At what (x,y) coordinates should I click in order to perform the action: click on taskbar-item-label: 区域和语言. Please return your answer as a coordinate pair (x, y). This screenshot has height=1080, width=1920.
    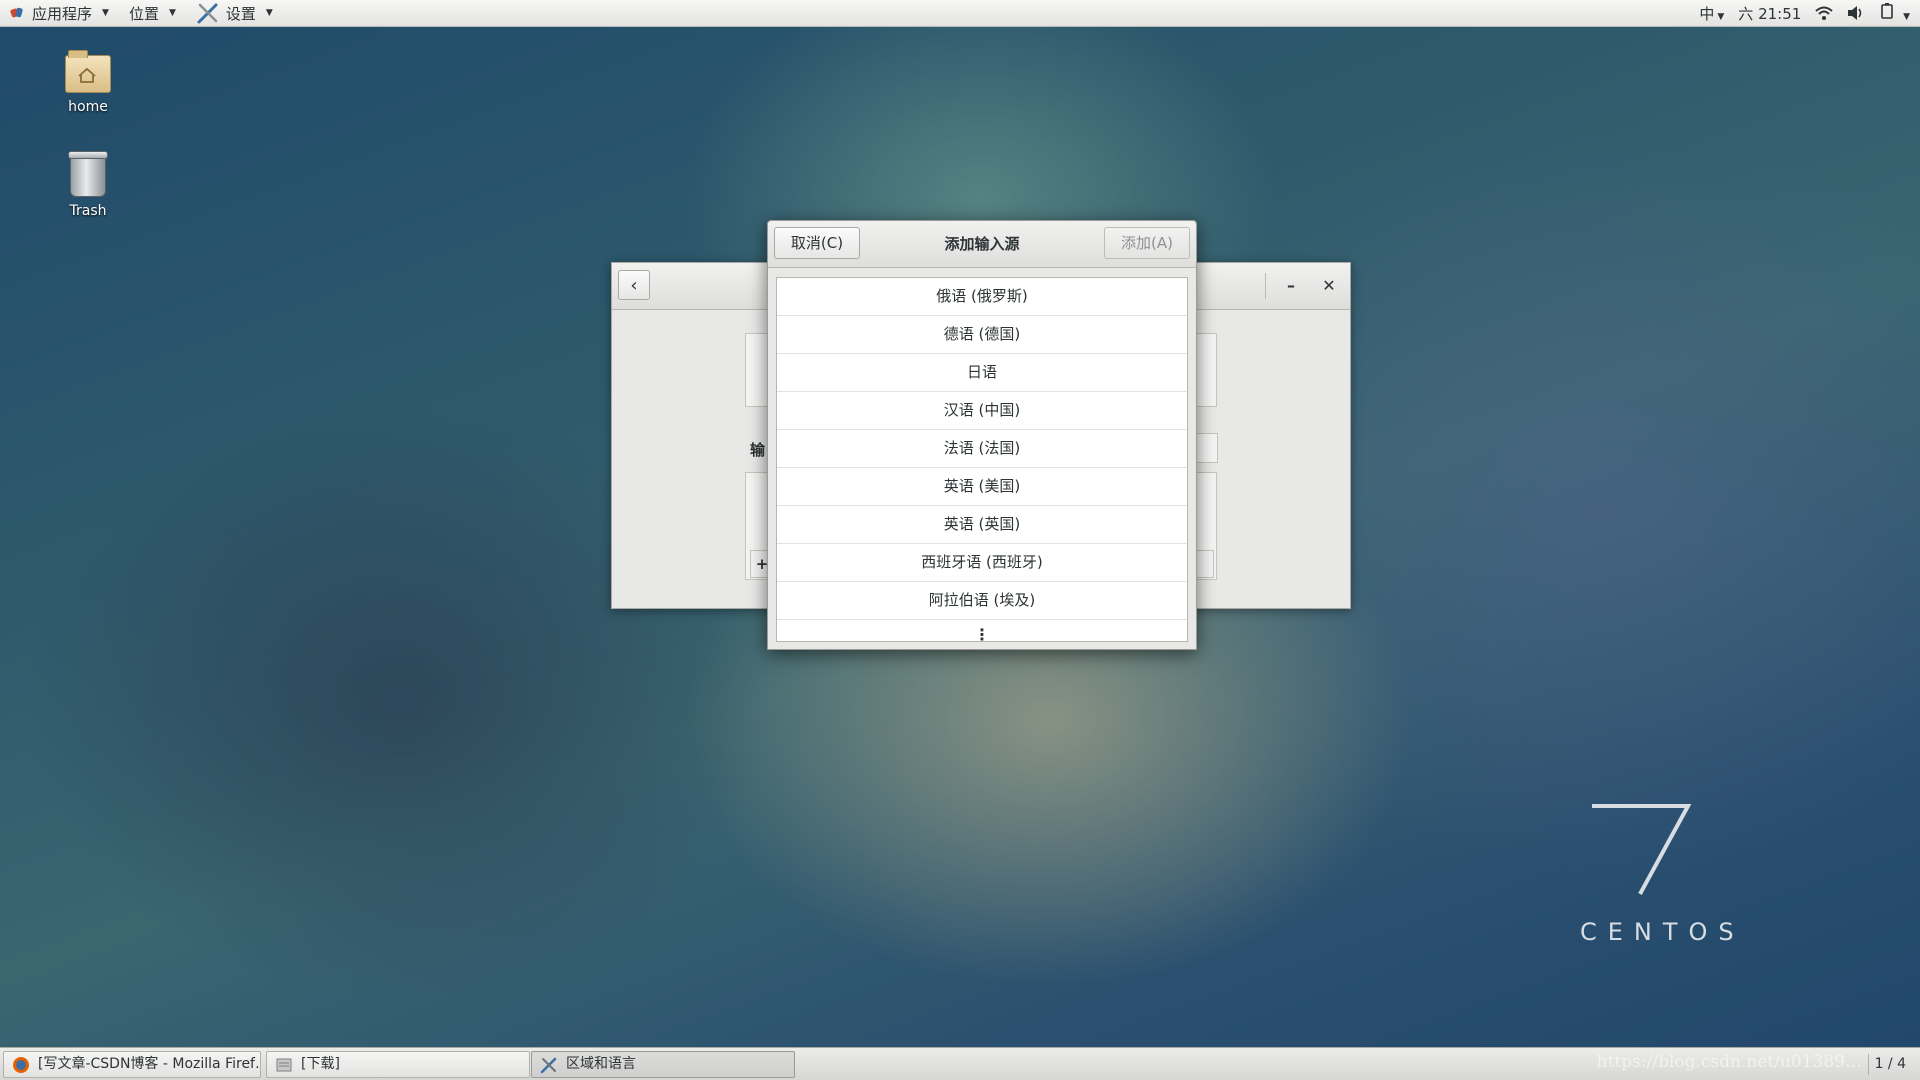
    Looking at the image, I should click on (601, 1064).